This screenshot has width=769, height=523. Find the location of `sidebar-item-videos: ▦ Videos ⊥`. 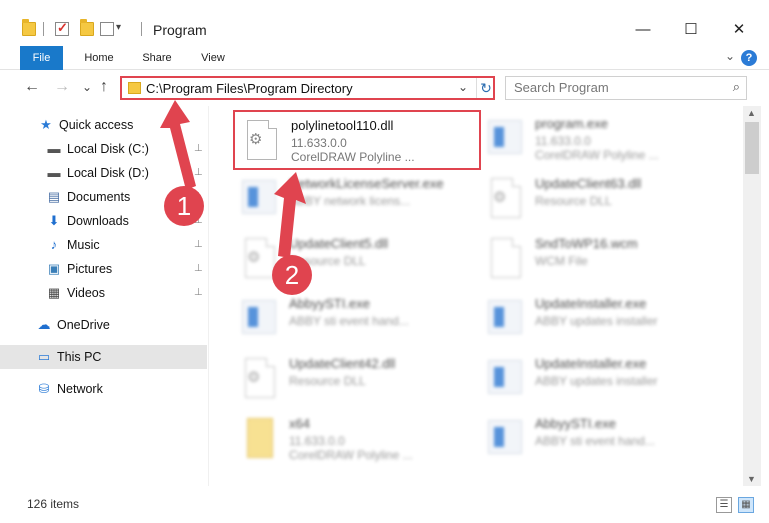

sidebar-item-videos: ▦ Videos ⊥ is located at coordinates (103, 293).